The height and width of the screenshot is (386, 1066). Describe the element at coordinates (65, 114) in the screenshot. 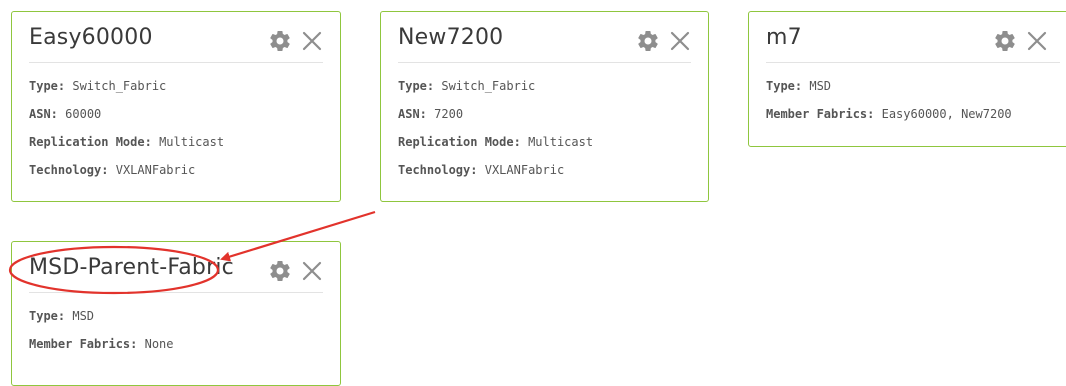

I see `fabric-asn: ASN: 60000` at that location.